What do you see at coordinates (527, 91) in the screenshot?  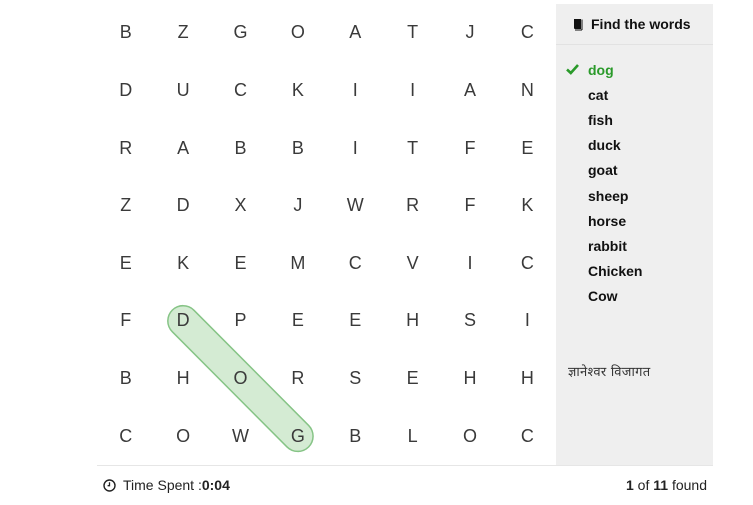 I see `grid-cell: N` at bounding box center [527, 91].